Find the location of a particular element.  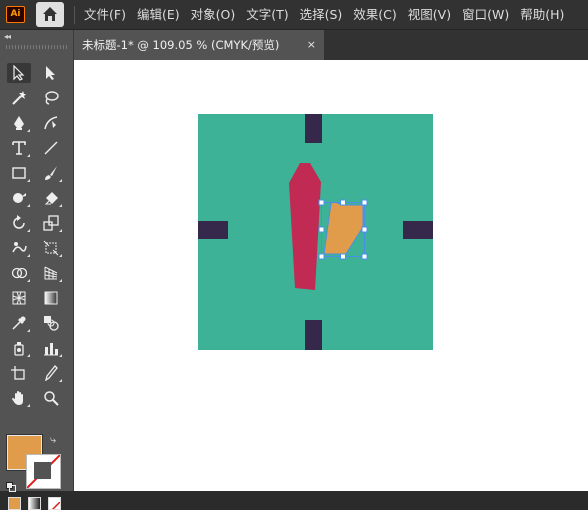

type-tool is located at coordinates (19, 148).